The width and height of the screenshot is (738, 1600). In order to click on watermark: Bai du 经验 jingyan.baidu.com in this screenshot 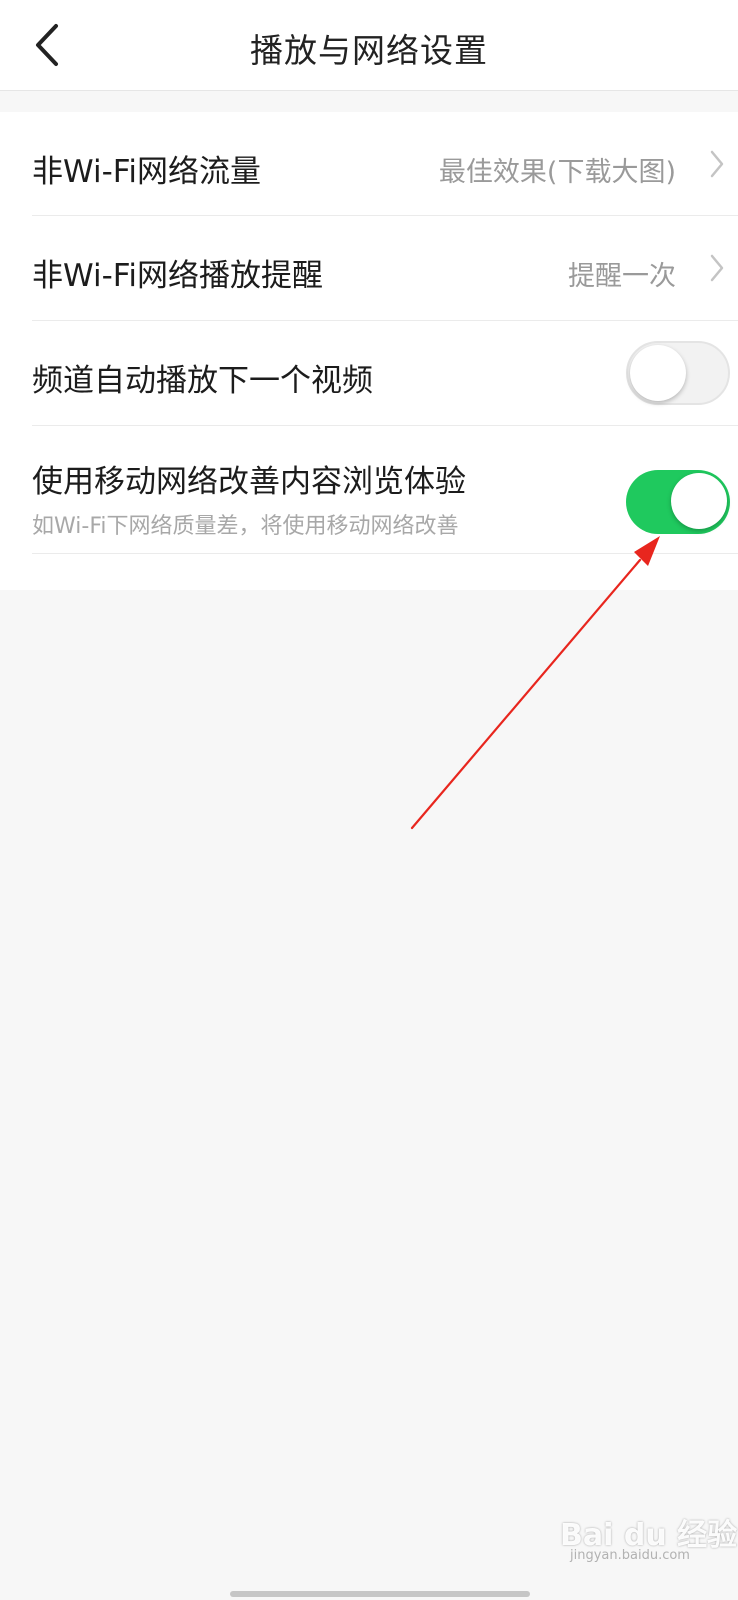, I will do `click(648, 1538)`.